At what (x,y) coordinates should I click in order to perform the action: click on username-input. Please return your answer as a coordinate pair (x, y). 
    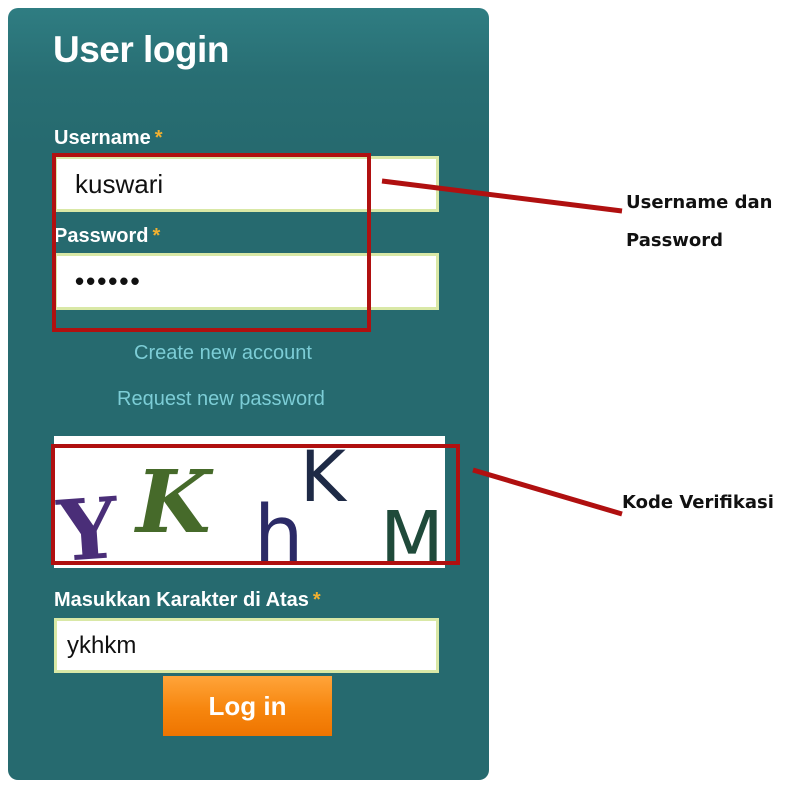
    Looking at the image, I should click on (246, 184).